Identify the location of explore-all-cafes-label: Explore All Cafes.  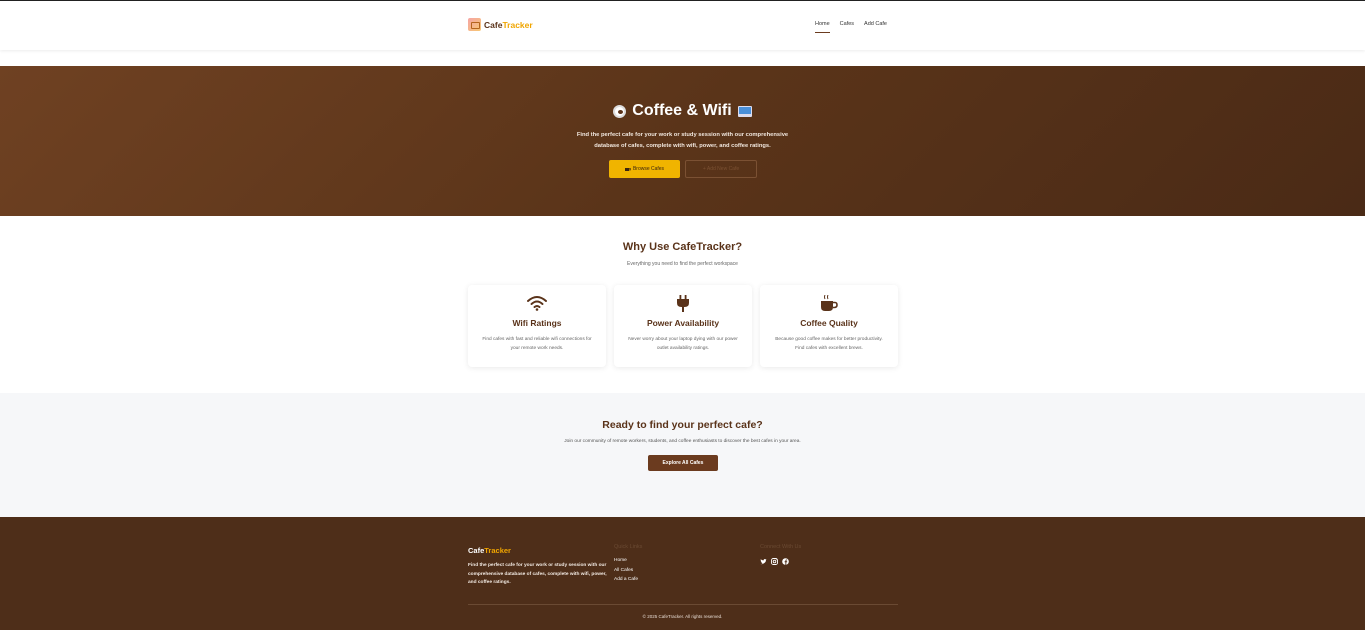
(683, 463).